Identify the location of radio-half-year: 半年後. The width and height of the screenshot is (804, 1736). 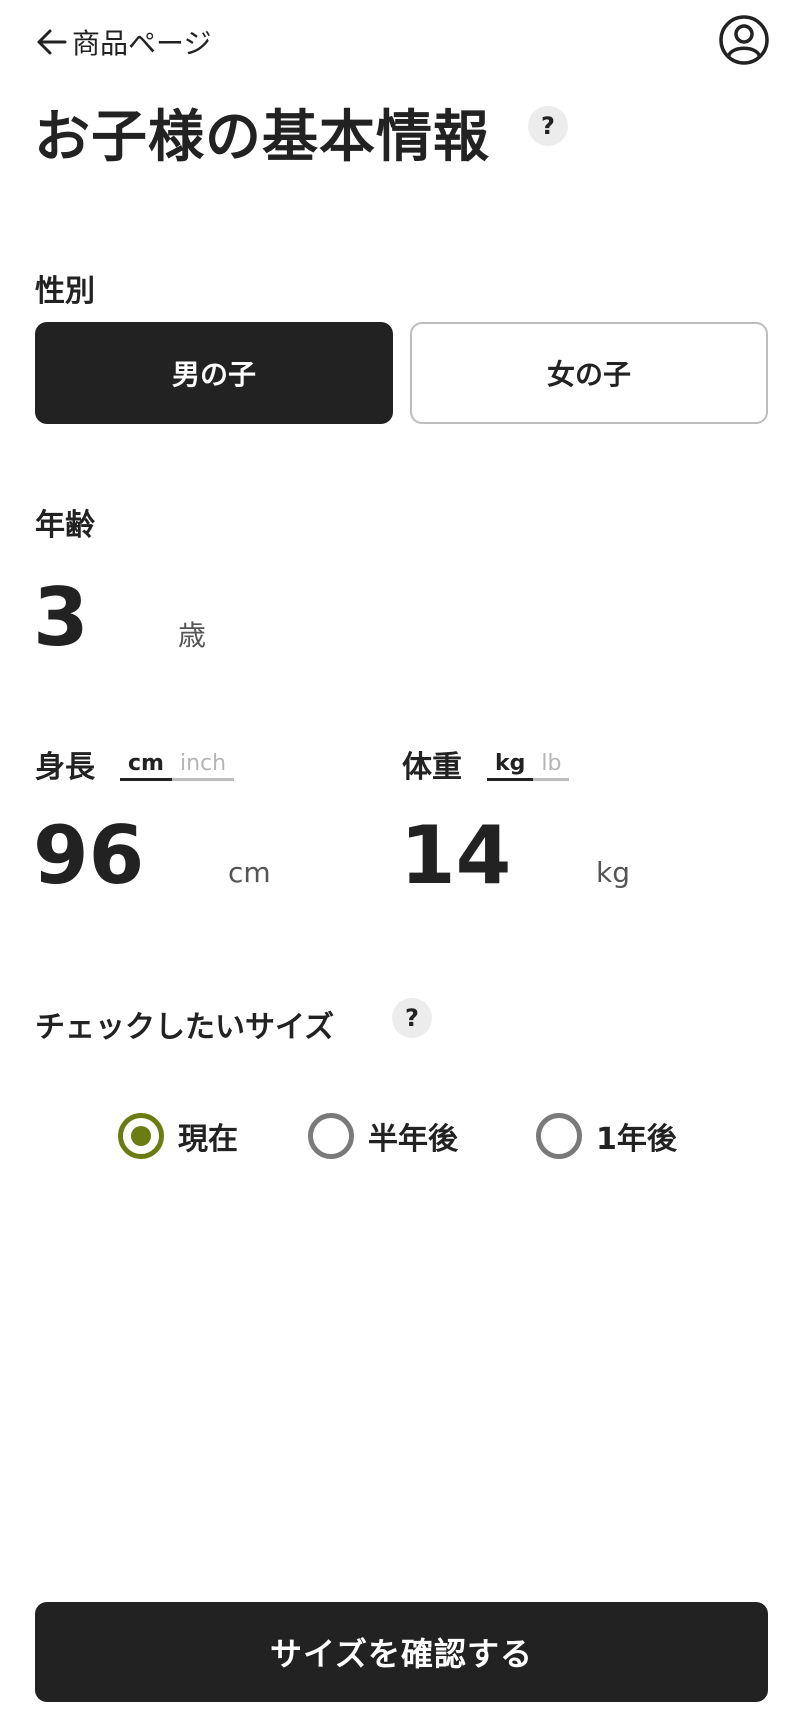
(383, 1136).